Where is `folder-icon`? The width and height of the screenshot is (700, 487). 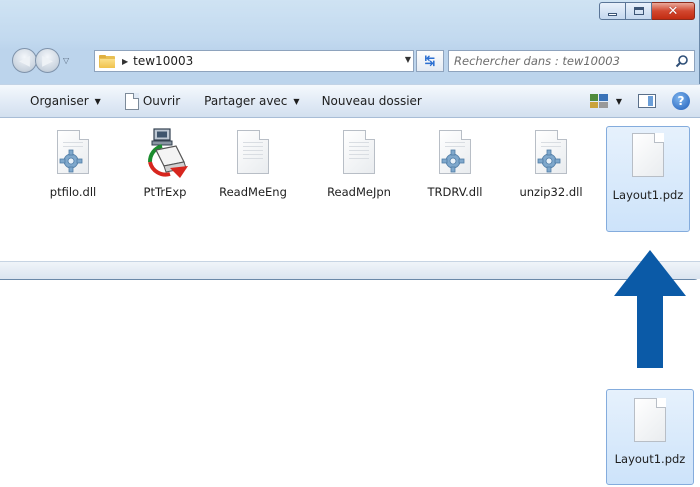
folder-icon is located at coordinates (107, 61).